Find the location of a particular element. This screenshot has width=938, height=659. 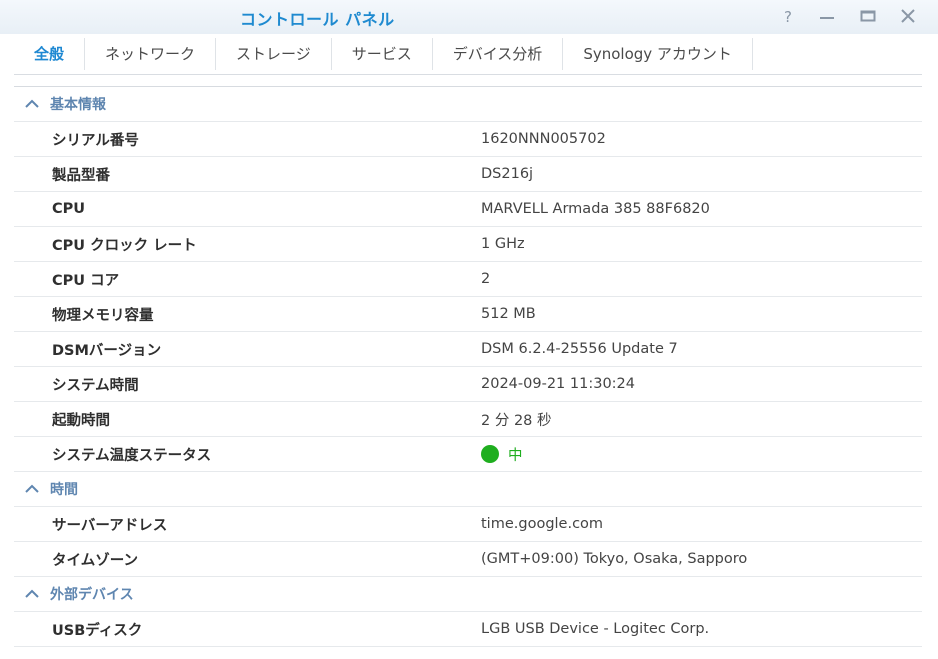

title-bar: コントロール パネル ? is located at coordinates (469, 17).